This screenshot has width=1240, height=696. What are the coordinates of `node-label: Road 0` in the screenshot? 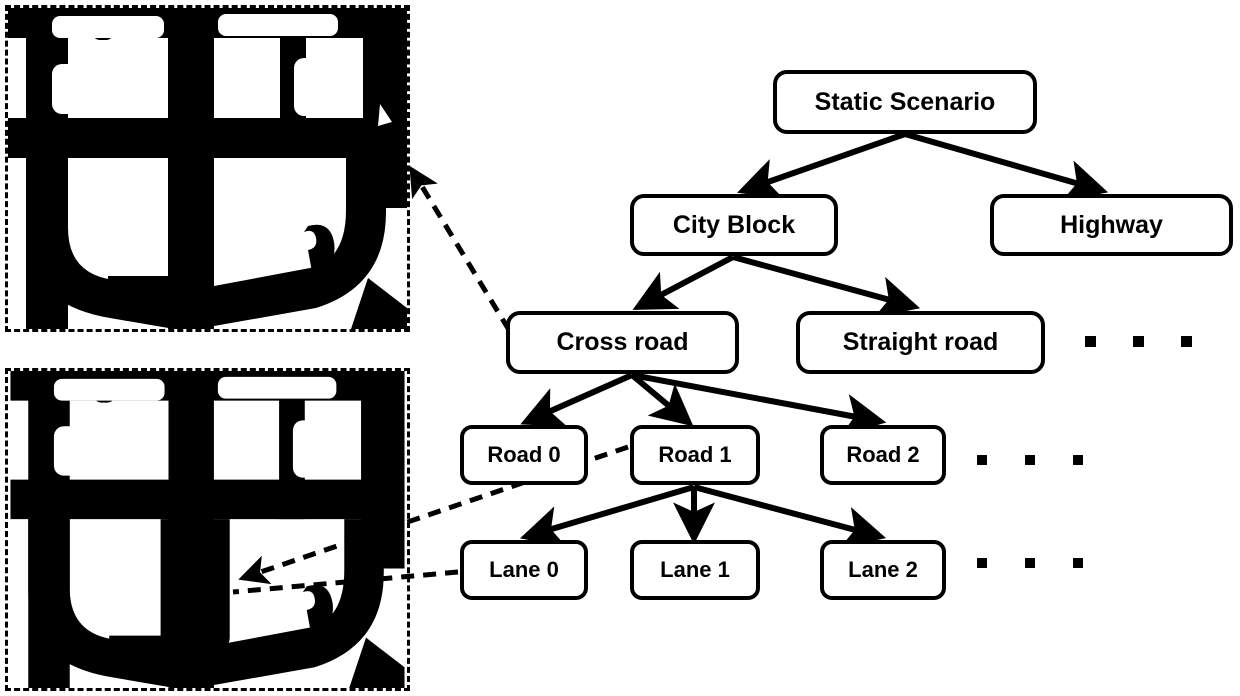 It's located at (524, 454).